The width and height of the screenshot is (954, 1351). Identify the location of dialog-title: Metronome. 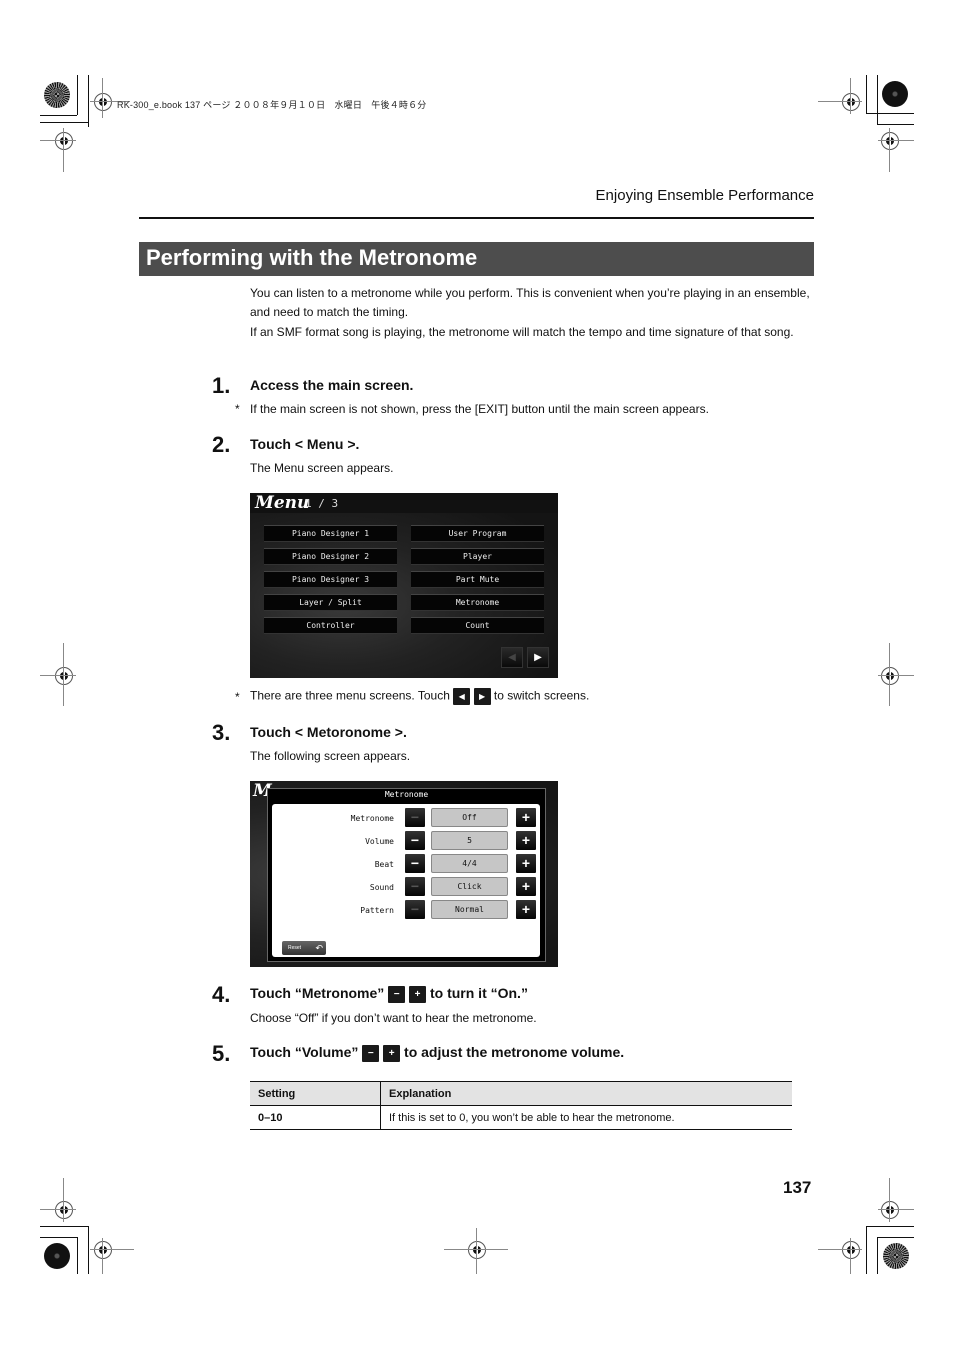
(406, 794).